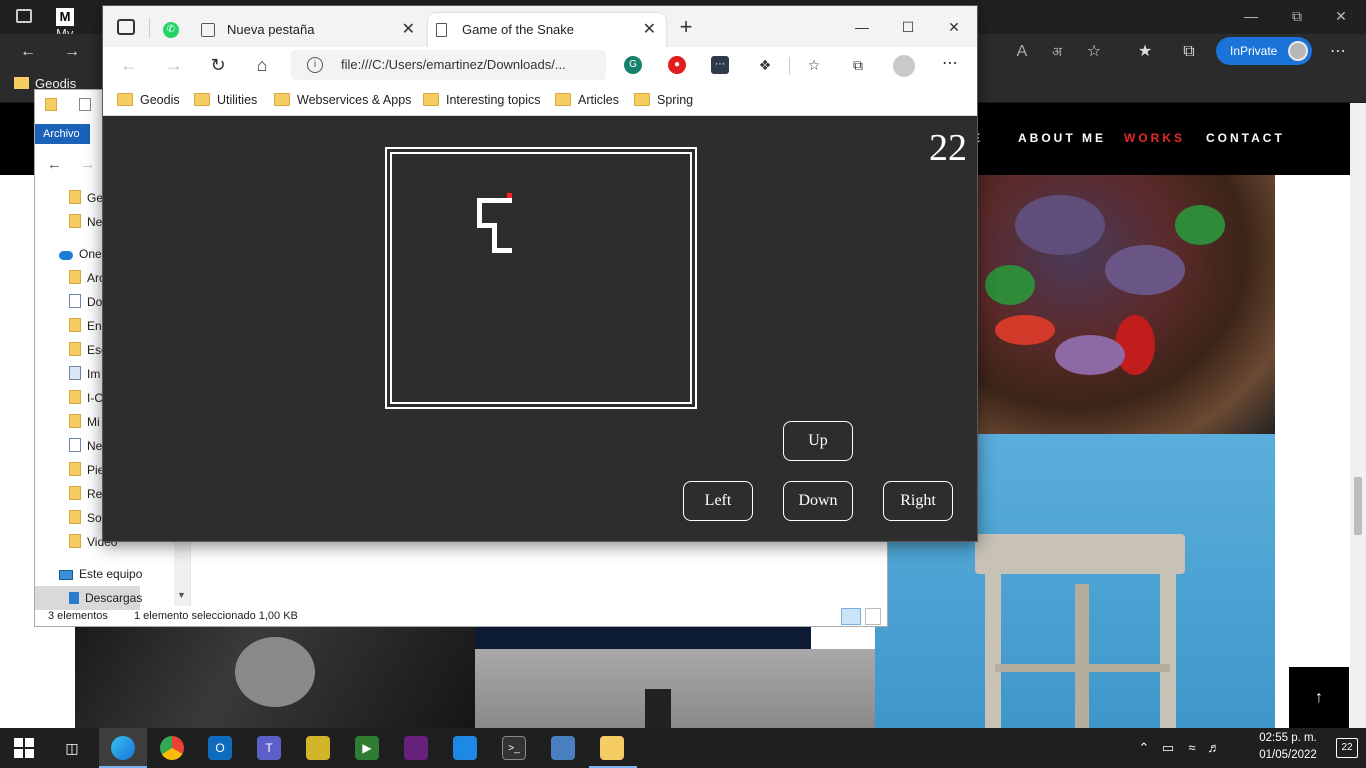 This screenshot has height=768, width=1366. I want to click on vscode-icon, so click(465, 748).